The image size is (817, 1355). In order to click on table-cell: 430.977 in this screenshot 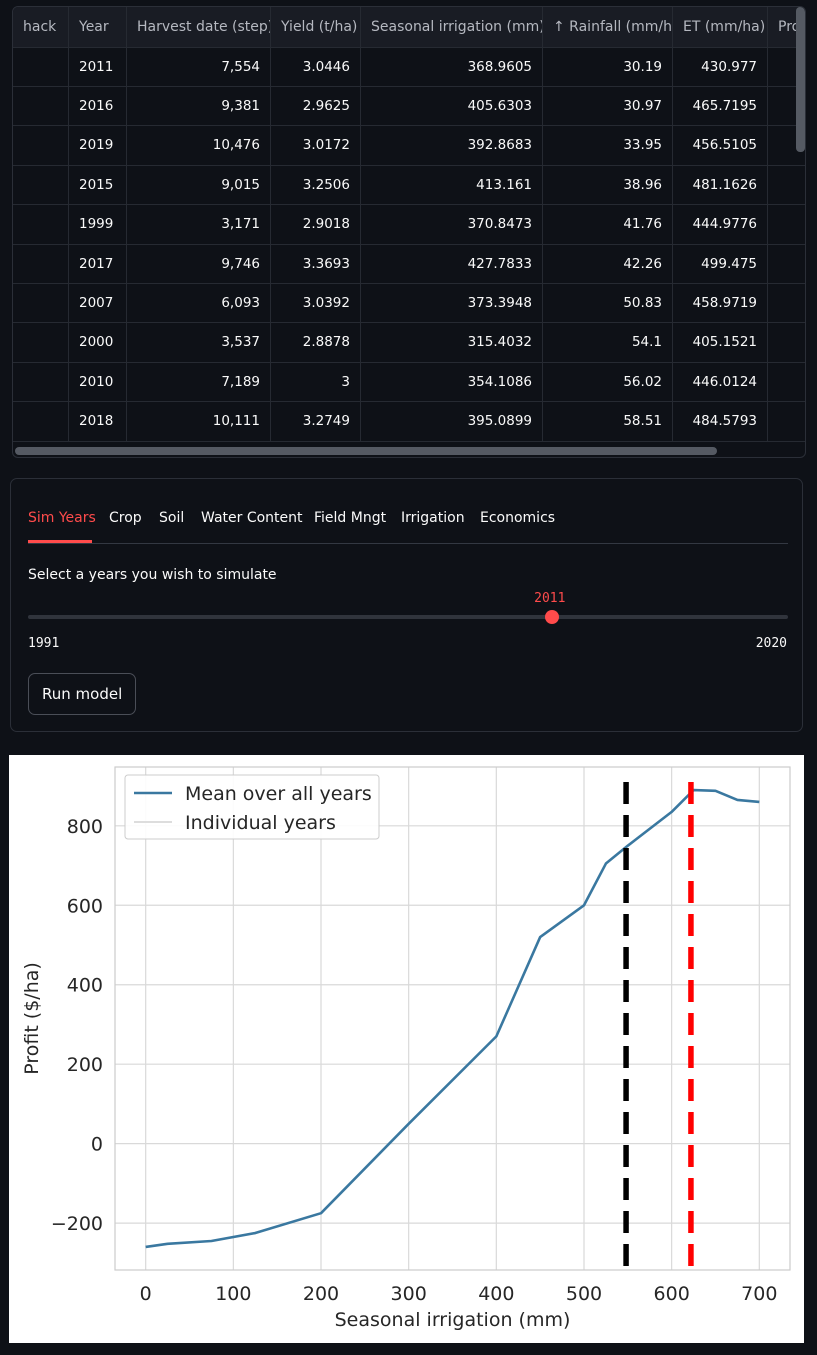, I will do `click(720, 66)`.